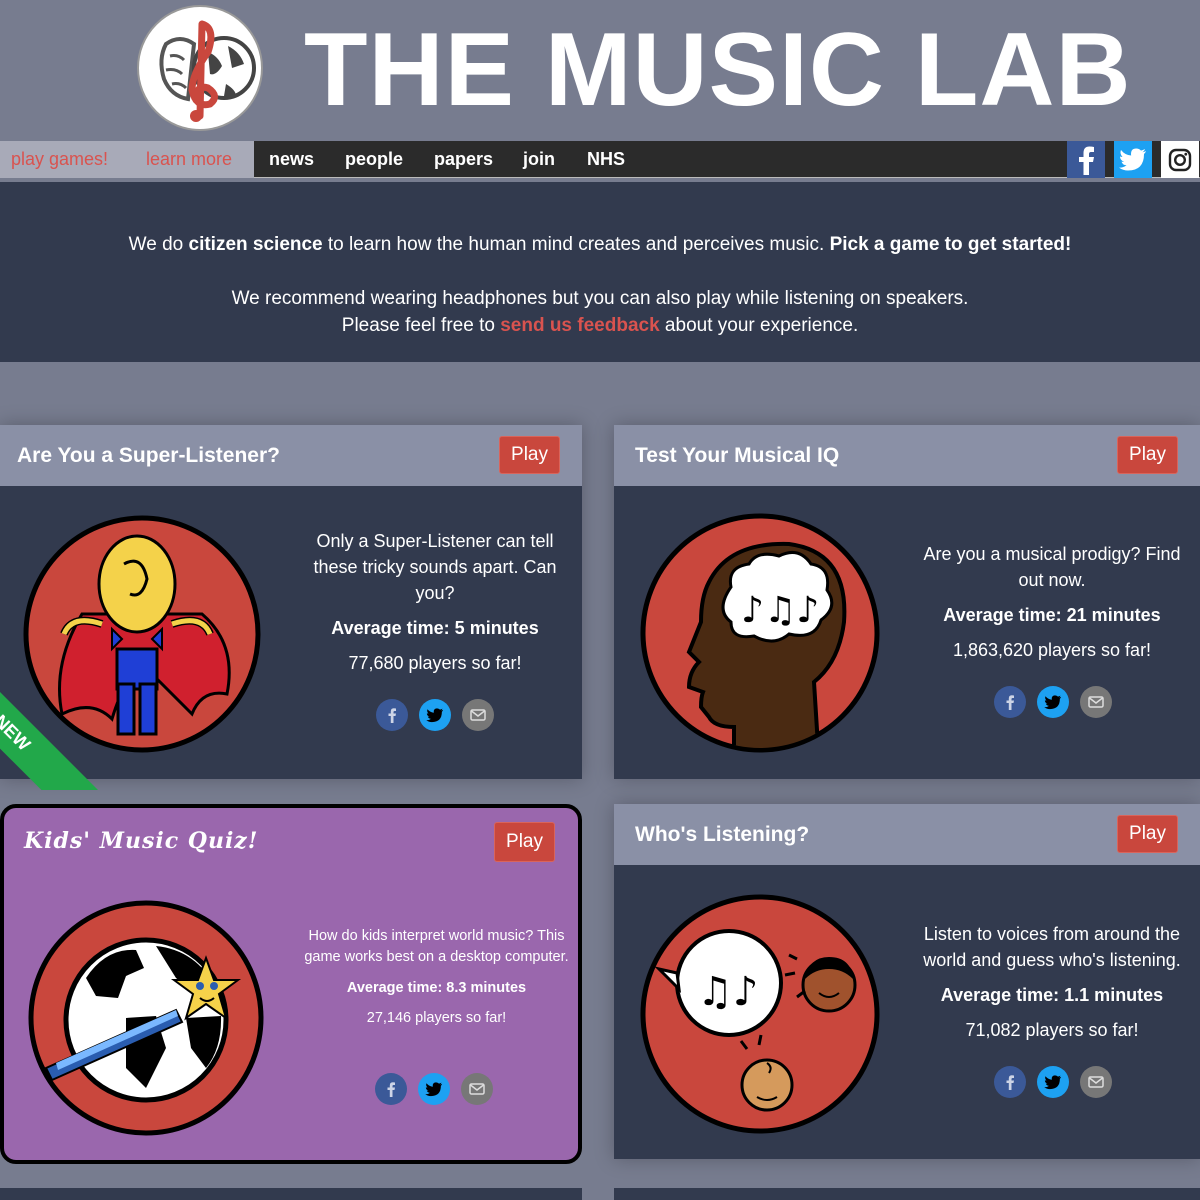 The height and width of the screenshot is (1200, 1200). What do you see at coordinates (148, 455) in the screenshot?
I see `card-title: Are You a Super-Listener?` at bounding box center [148, 455].